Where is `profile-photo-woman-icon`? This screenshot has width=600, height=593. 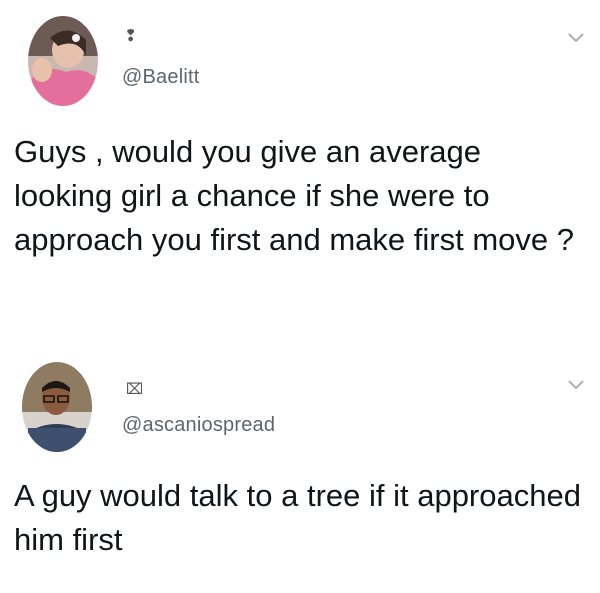
profile-photo-woman-icon is located at coordinates (63, 61).